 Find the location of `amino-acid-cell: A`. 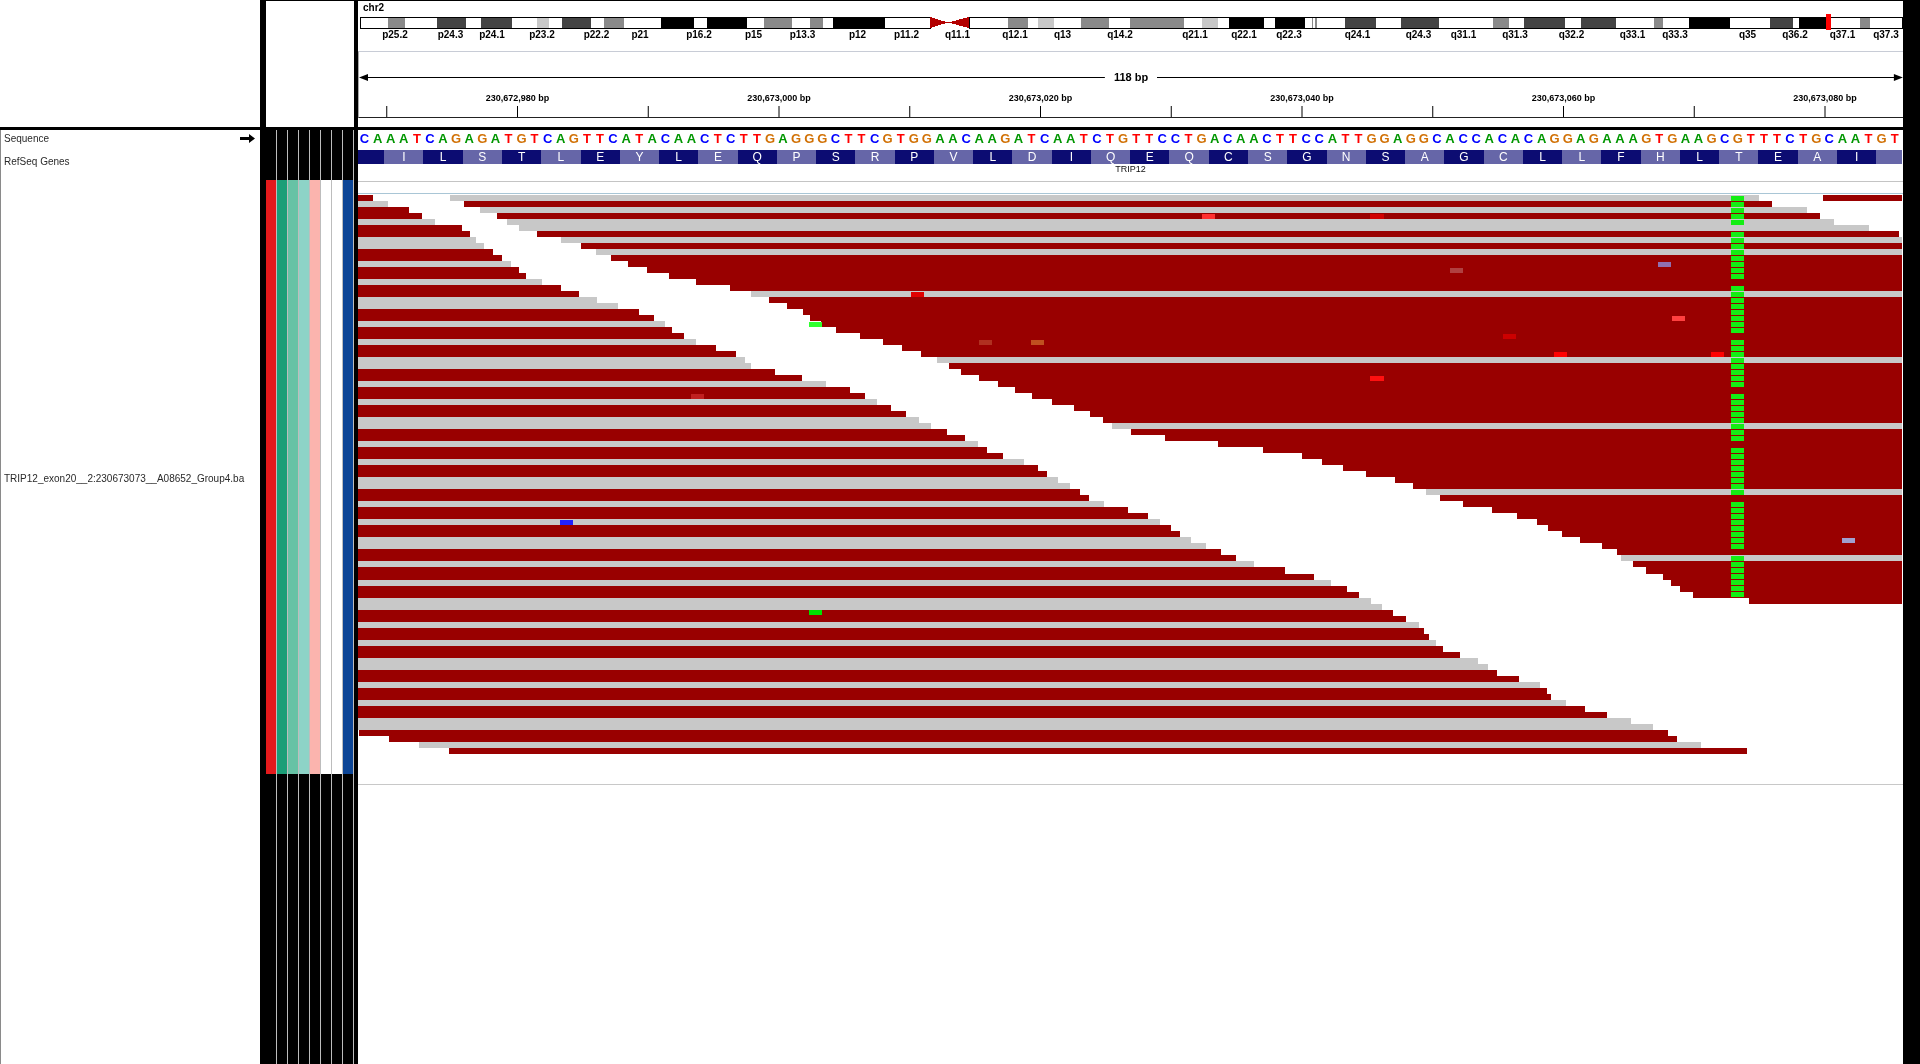

amino-acid-cell: A is located at coordinates (1425, 157).